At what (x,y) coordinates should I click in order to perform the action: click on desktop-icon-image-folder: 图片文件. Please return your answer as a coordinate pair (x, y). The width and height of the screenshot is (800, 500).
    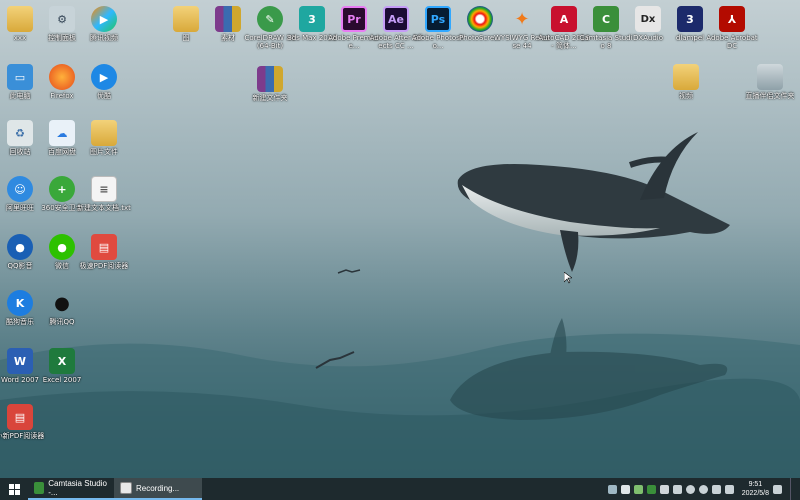
    Looking at the image, I should click on (104, 138).